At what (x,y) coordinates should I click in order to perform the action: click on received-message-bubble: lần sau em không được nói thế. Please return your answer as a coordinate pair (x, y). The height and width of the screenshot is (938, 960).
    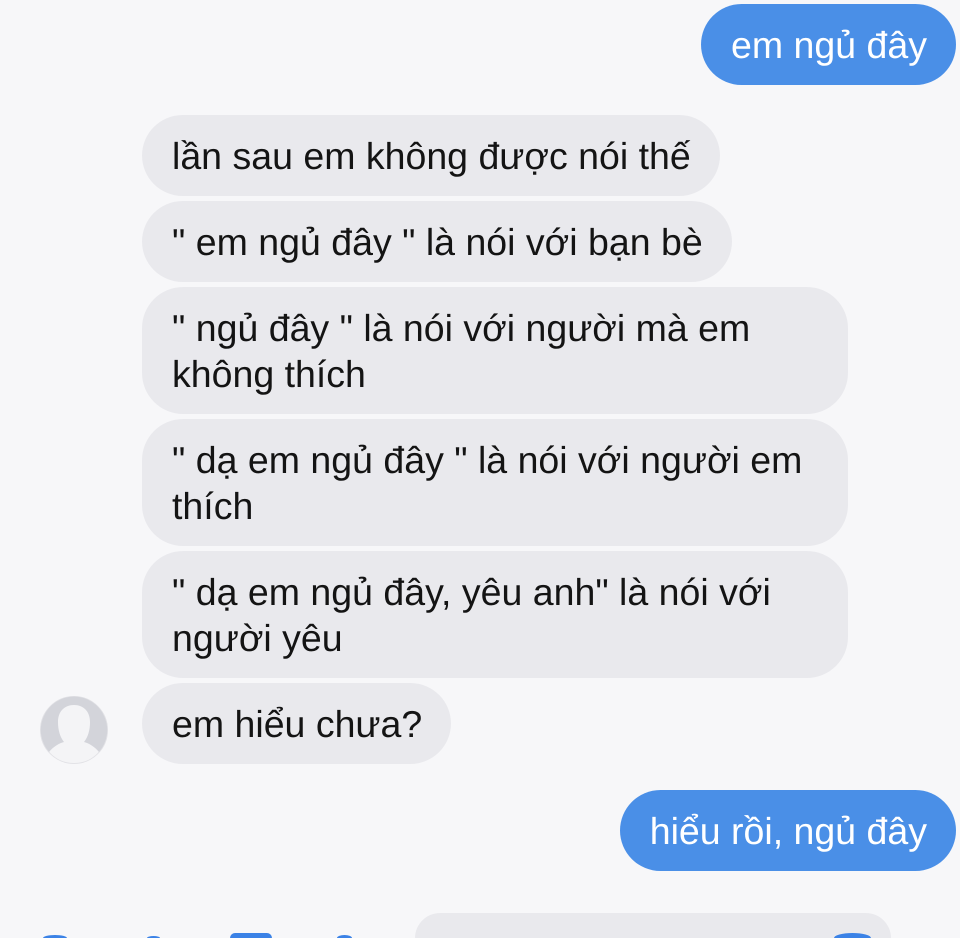
    Looking at the image, I should click on (431, 155).